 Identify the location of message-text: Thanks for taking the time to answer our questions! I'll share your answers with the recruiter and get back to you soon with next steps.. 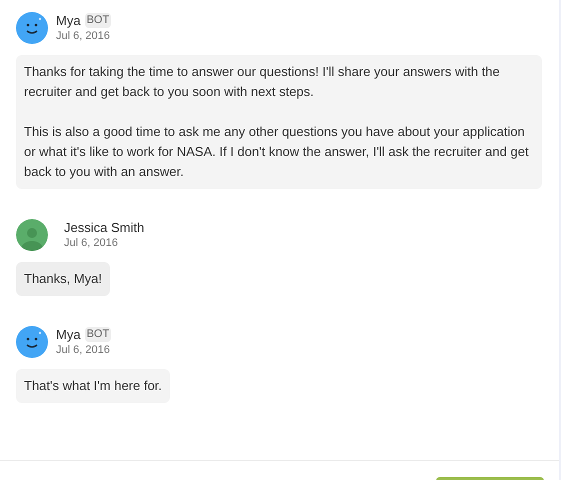
(262, 82).